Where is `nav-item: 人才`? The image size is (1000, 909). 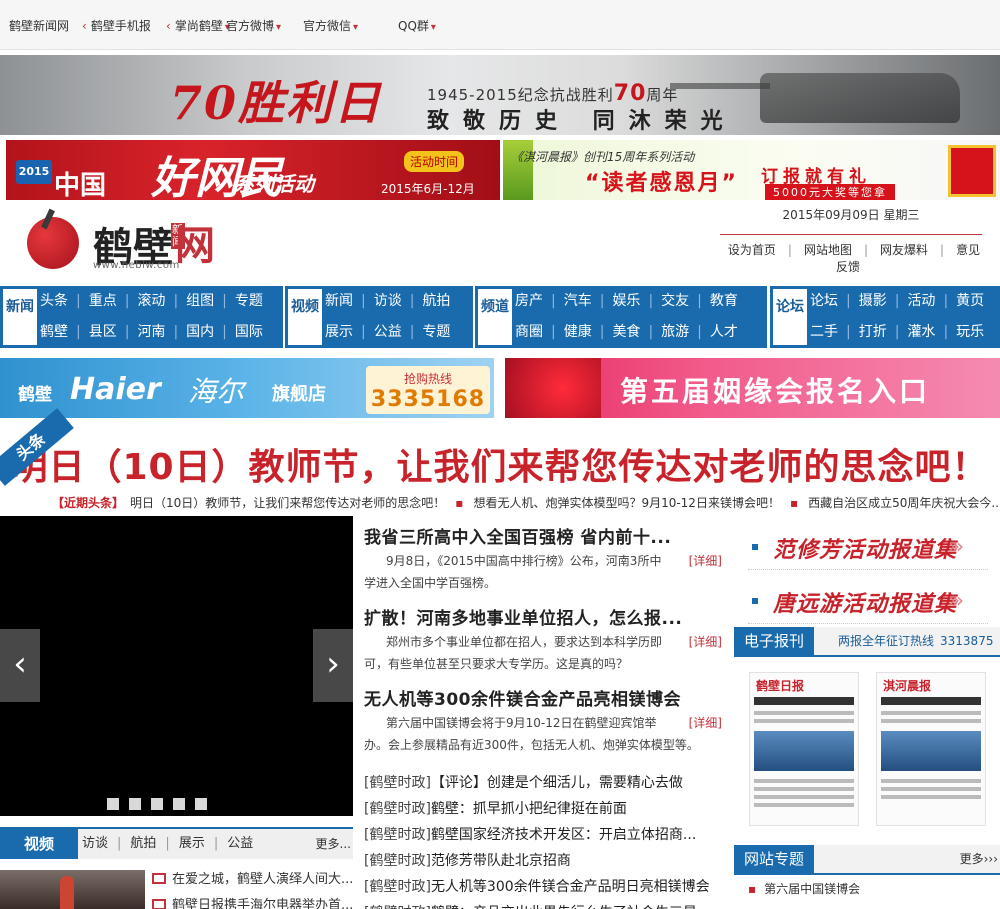 nav-item: 人才 is located at coordinates (724, 332).